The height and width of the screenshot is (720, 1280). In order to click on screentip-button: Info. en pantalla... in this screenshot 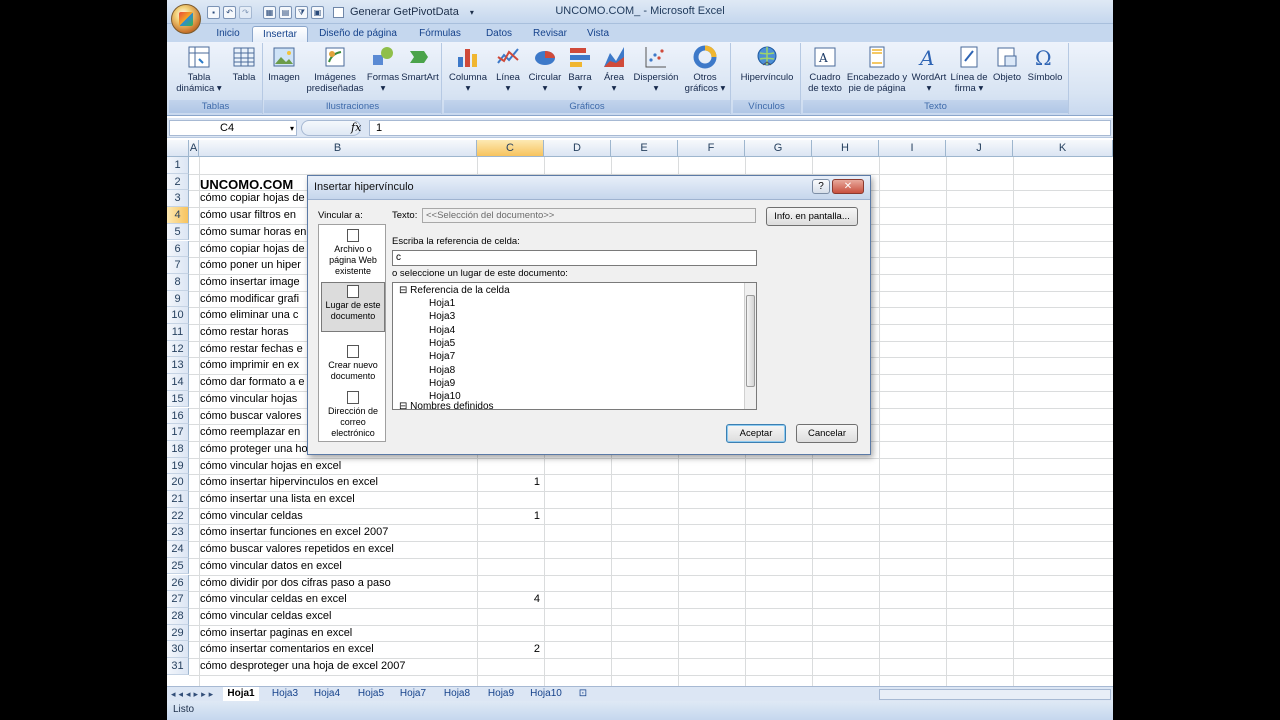, I will do `click(812, 216)`.